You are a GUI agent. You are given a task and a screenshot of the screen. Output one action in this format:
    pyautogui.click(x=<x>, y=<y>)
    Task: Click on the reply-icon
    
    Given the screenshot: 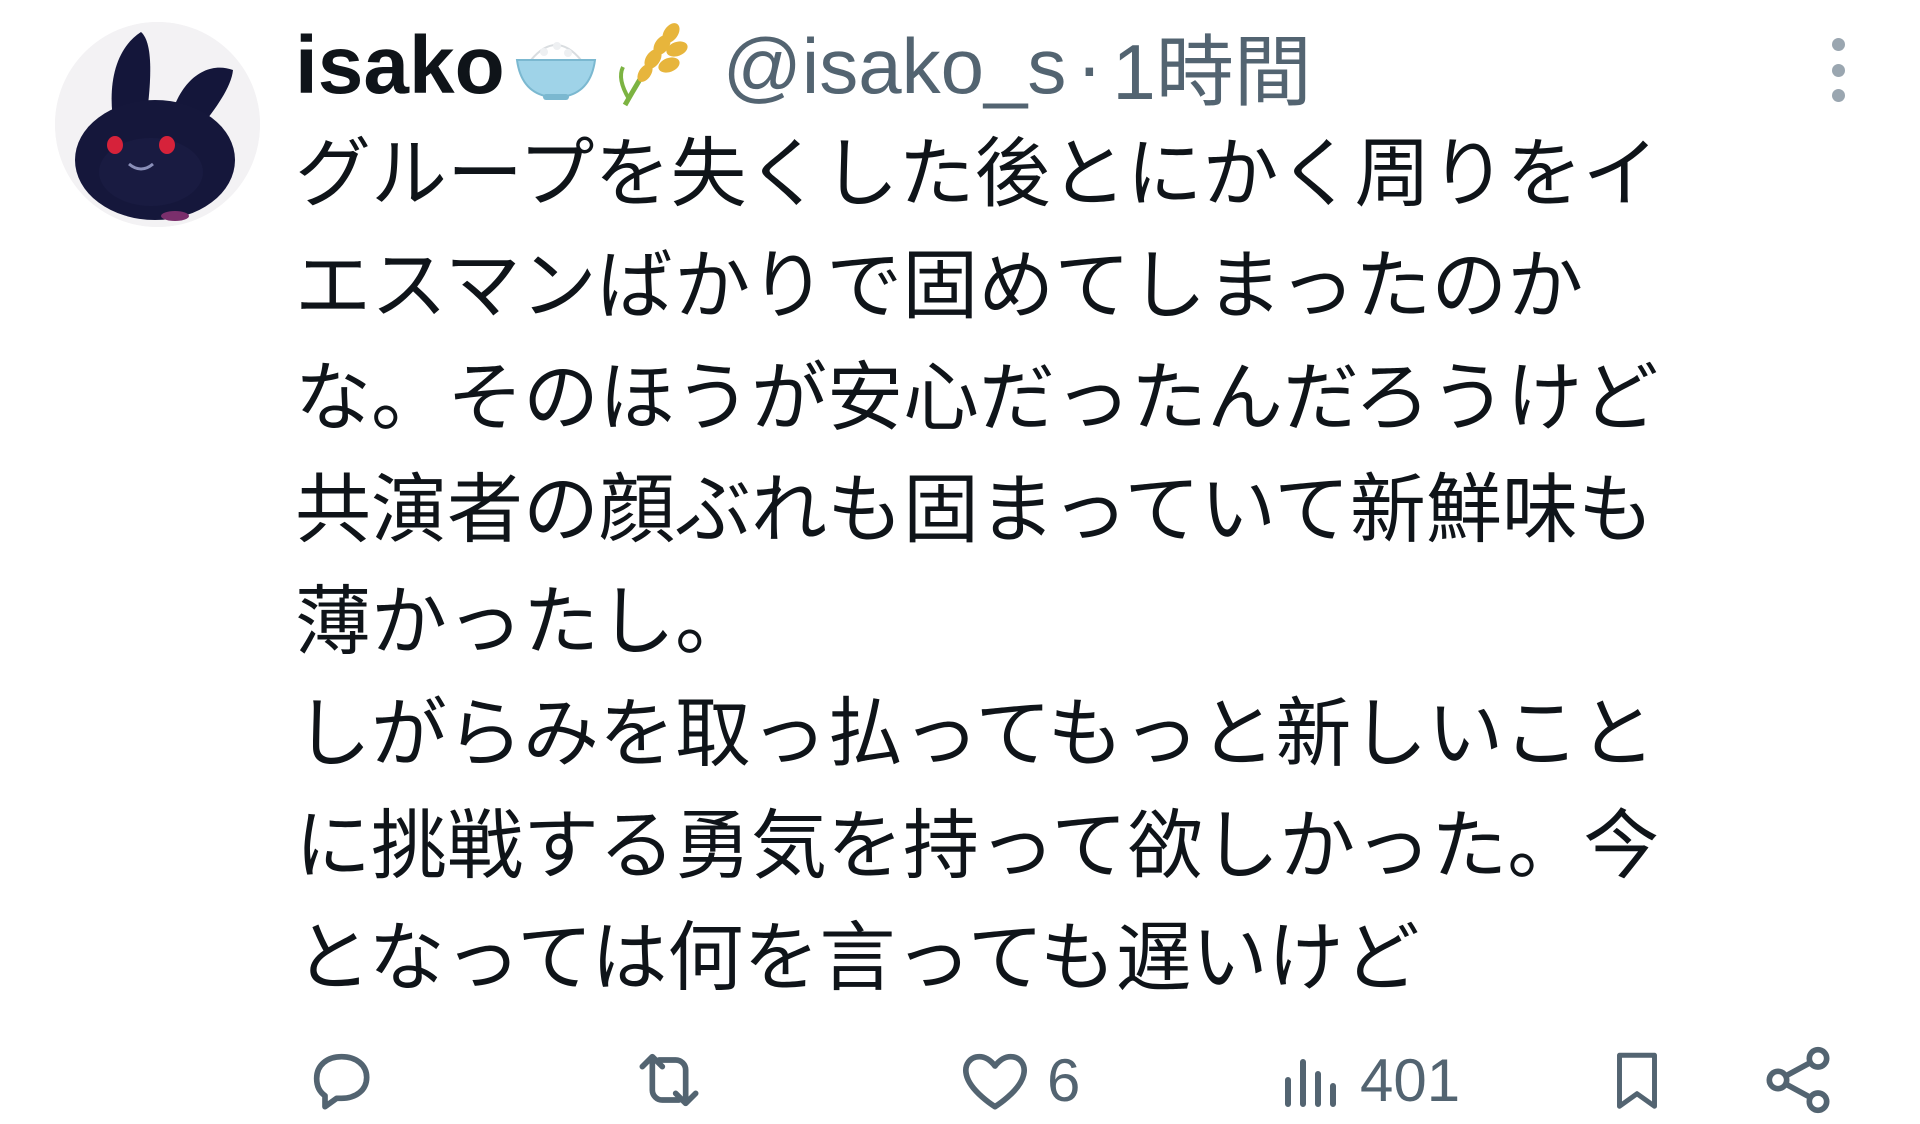 What is the action you would take?
    pyautogui.click(x=341, y=1081)
    